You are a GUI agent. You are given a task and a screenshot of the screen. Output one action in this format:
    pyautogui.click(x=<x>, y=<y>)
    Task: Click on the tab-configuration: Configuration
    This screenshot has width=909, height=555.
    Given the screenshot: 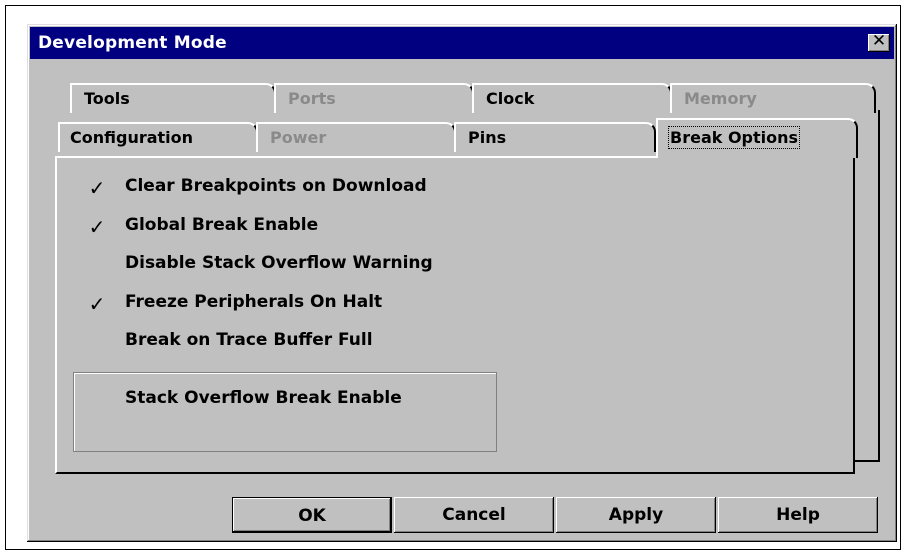 What is the action you would take?
    pyautogui.click(x=158, y=137)
    